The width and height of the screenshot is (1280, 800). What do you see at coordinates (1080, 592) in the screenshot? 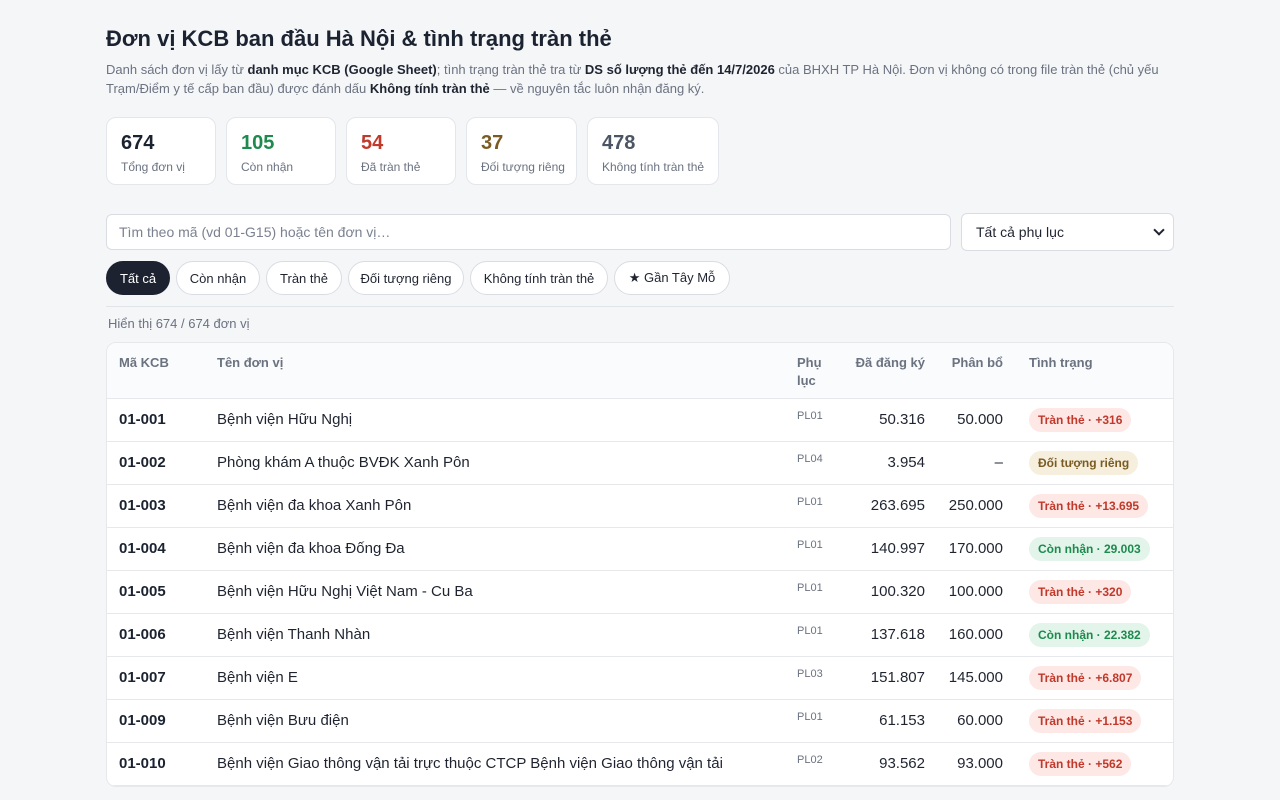
I see `status-badge: Tràn thẻ · +320` at bounding box center [1080, 592].